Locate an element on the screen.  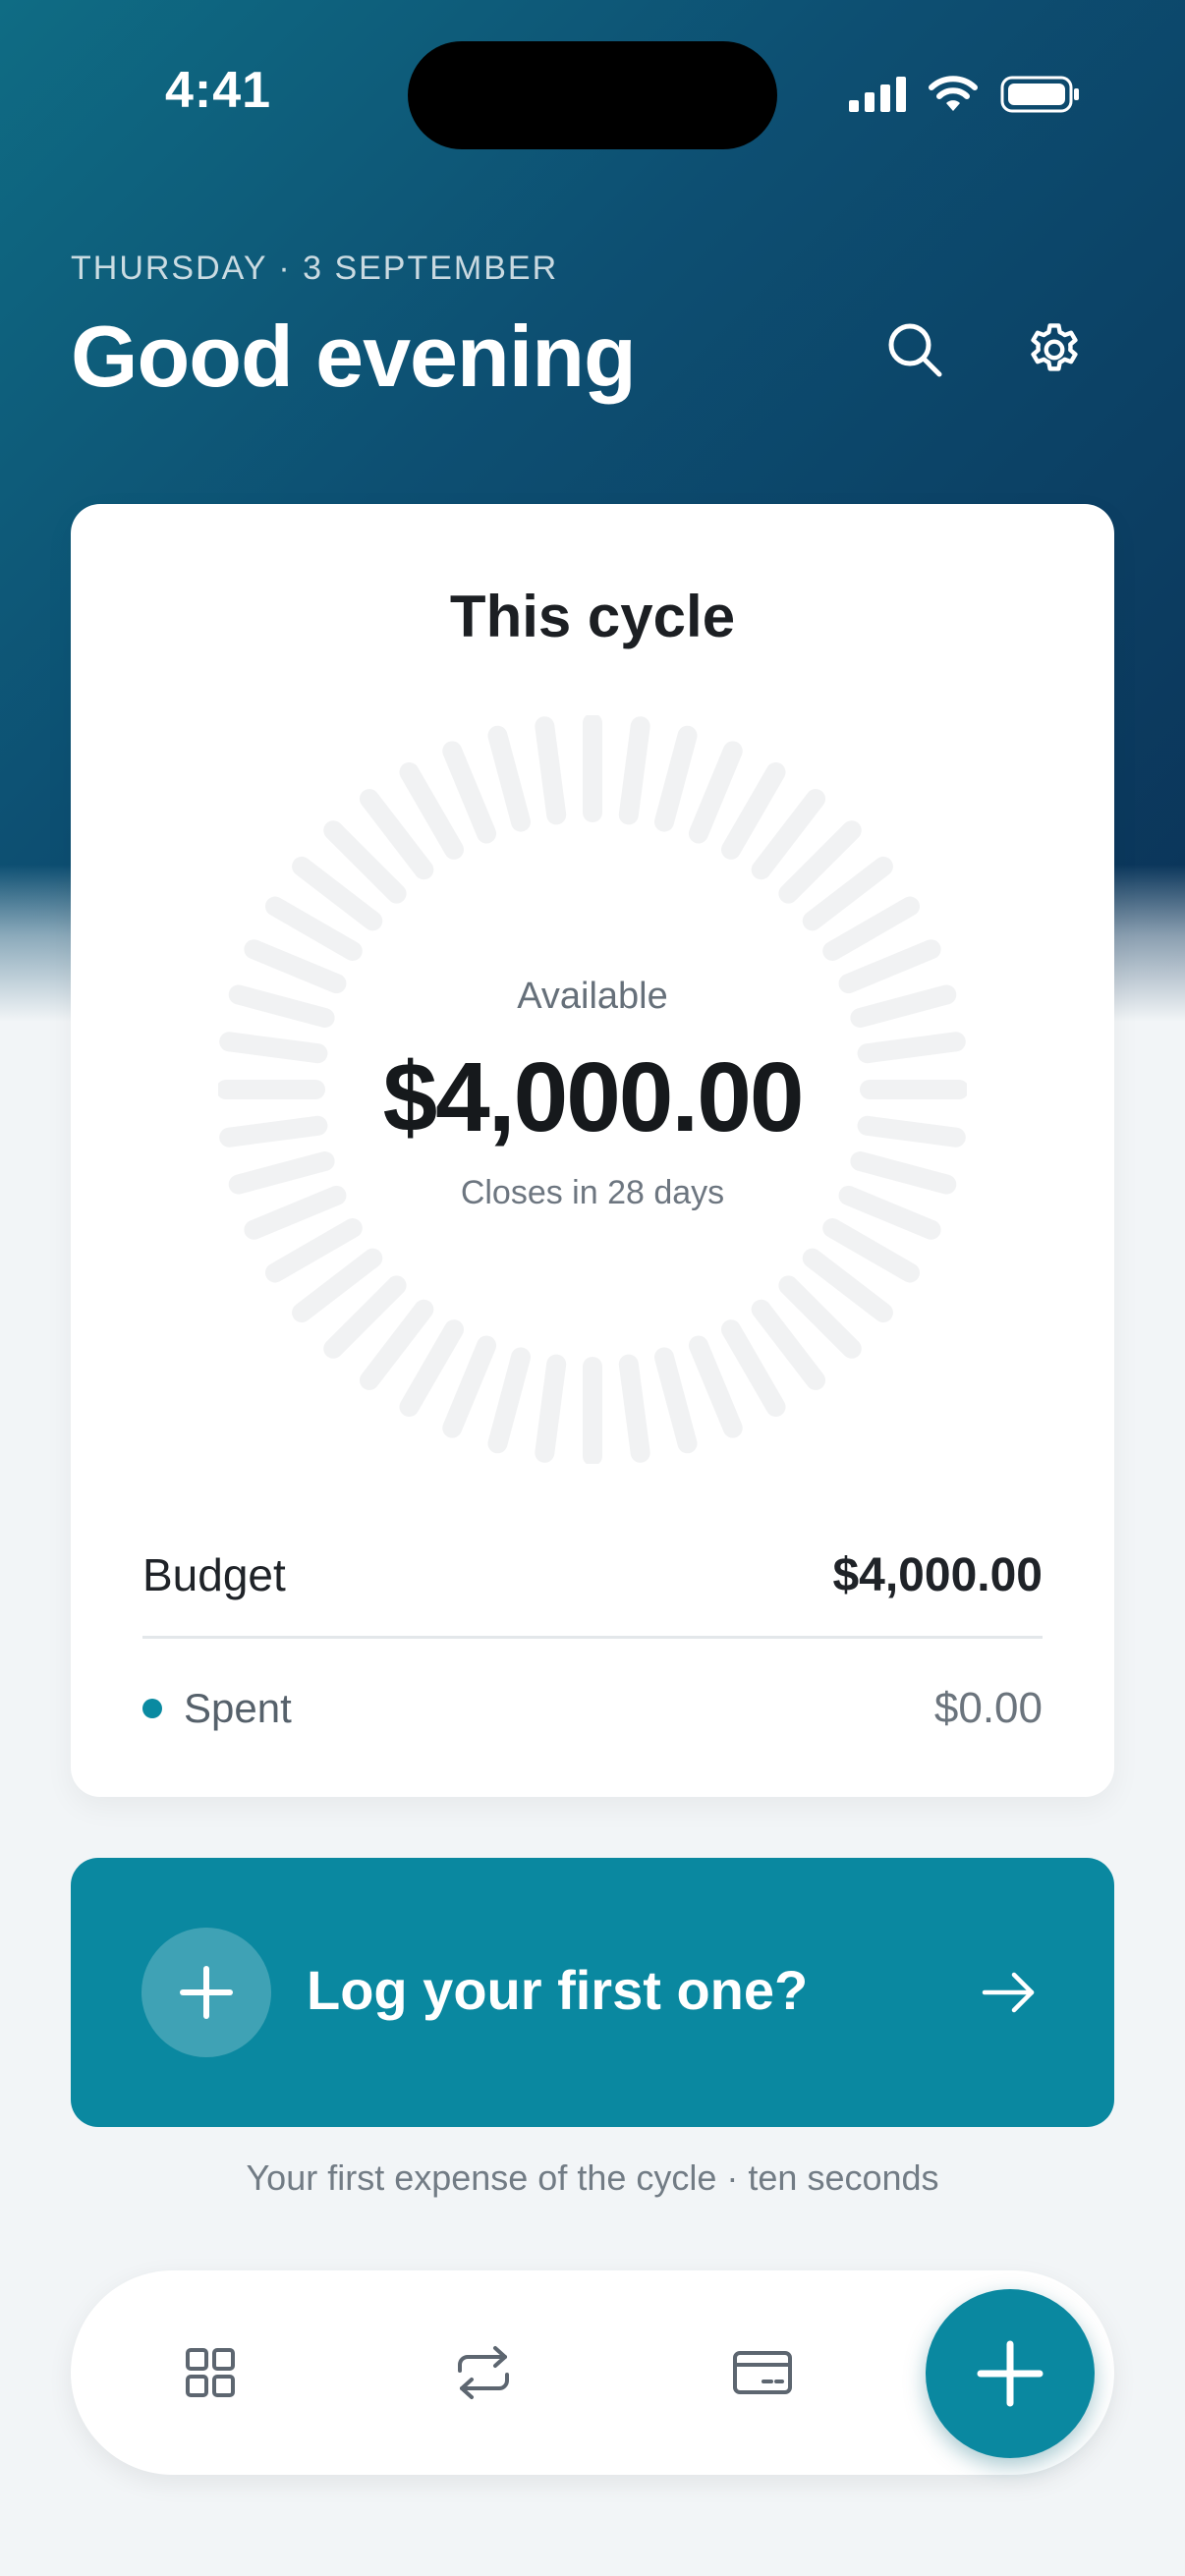
cellular-signal-icon is located at coordinates (878, 94).